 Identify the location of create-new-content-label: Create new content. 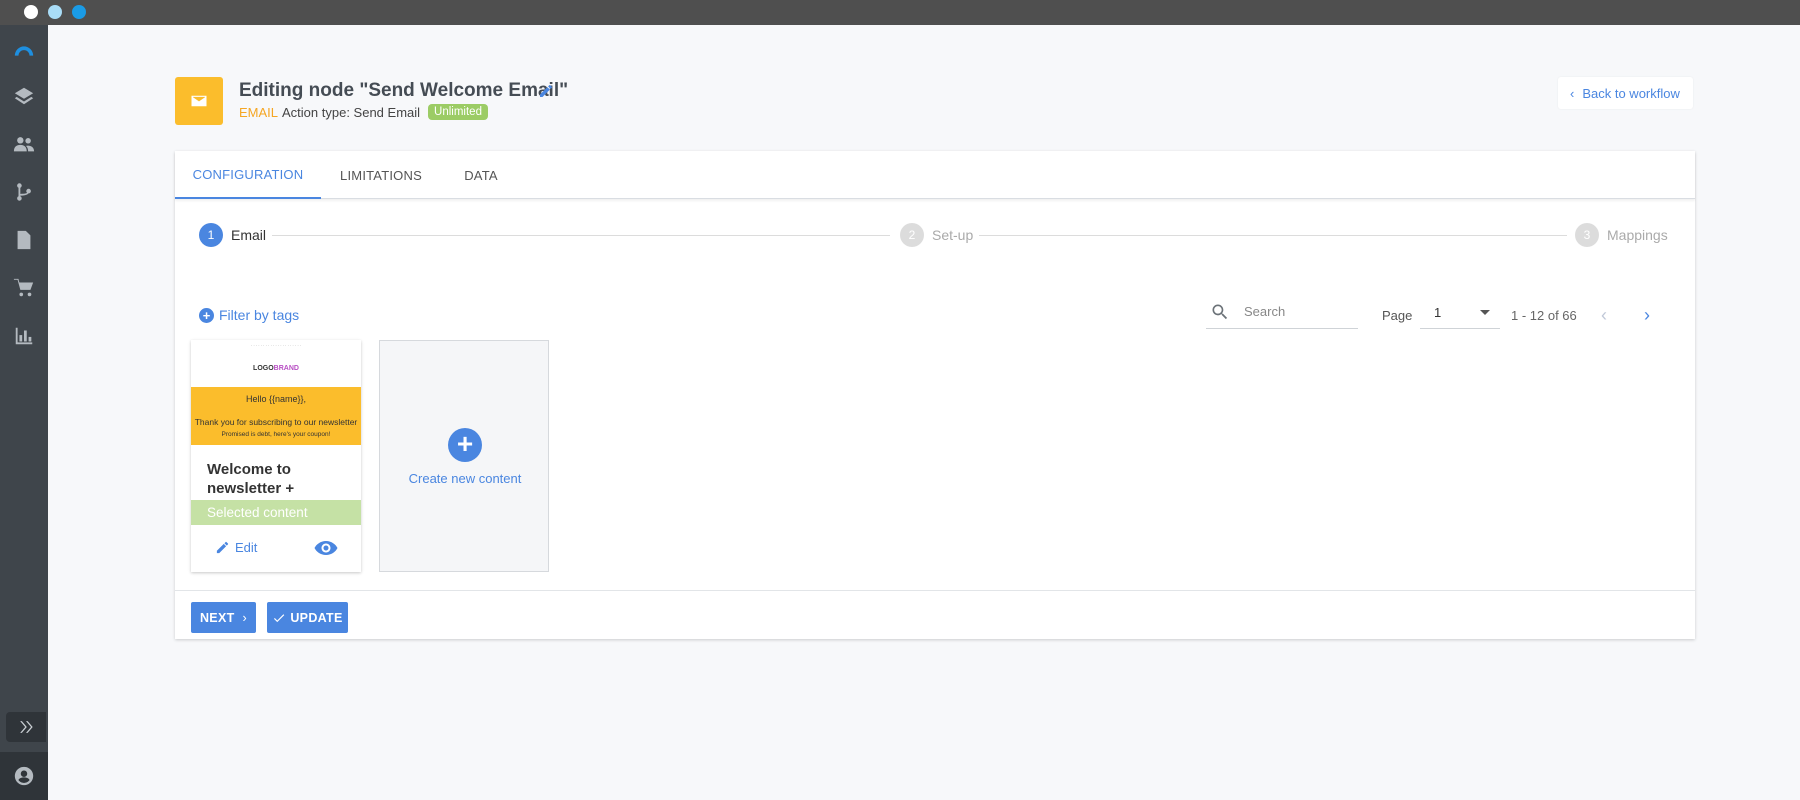
(465, 478).